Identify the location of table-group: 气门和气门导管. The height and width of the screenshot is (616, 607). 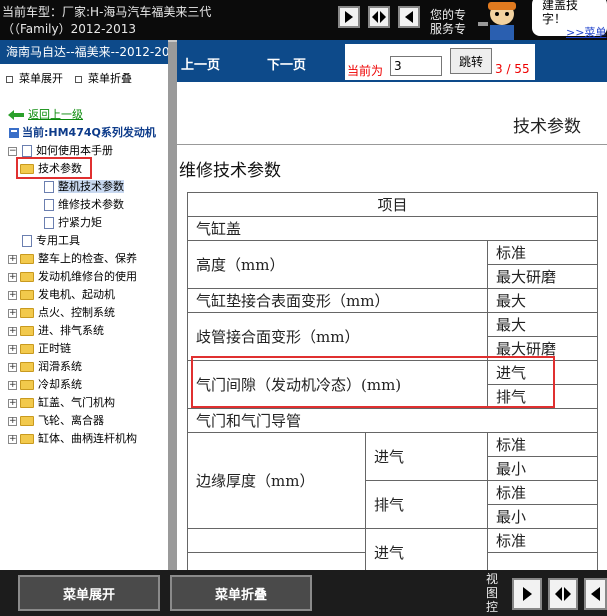
(392, 420).